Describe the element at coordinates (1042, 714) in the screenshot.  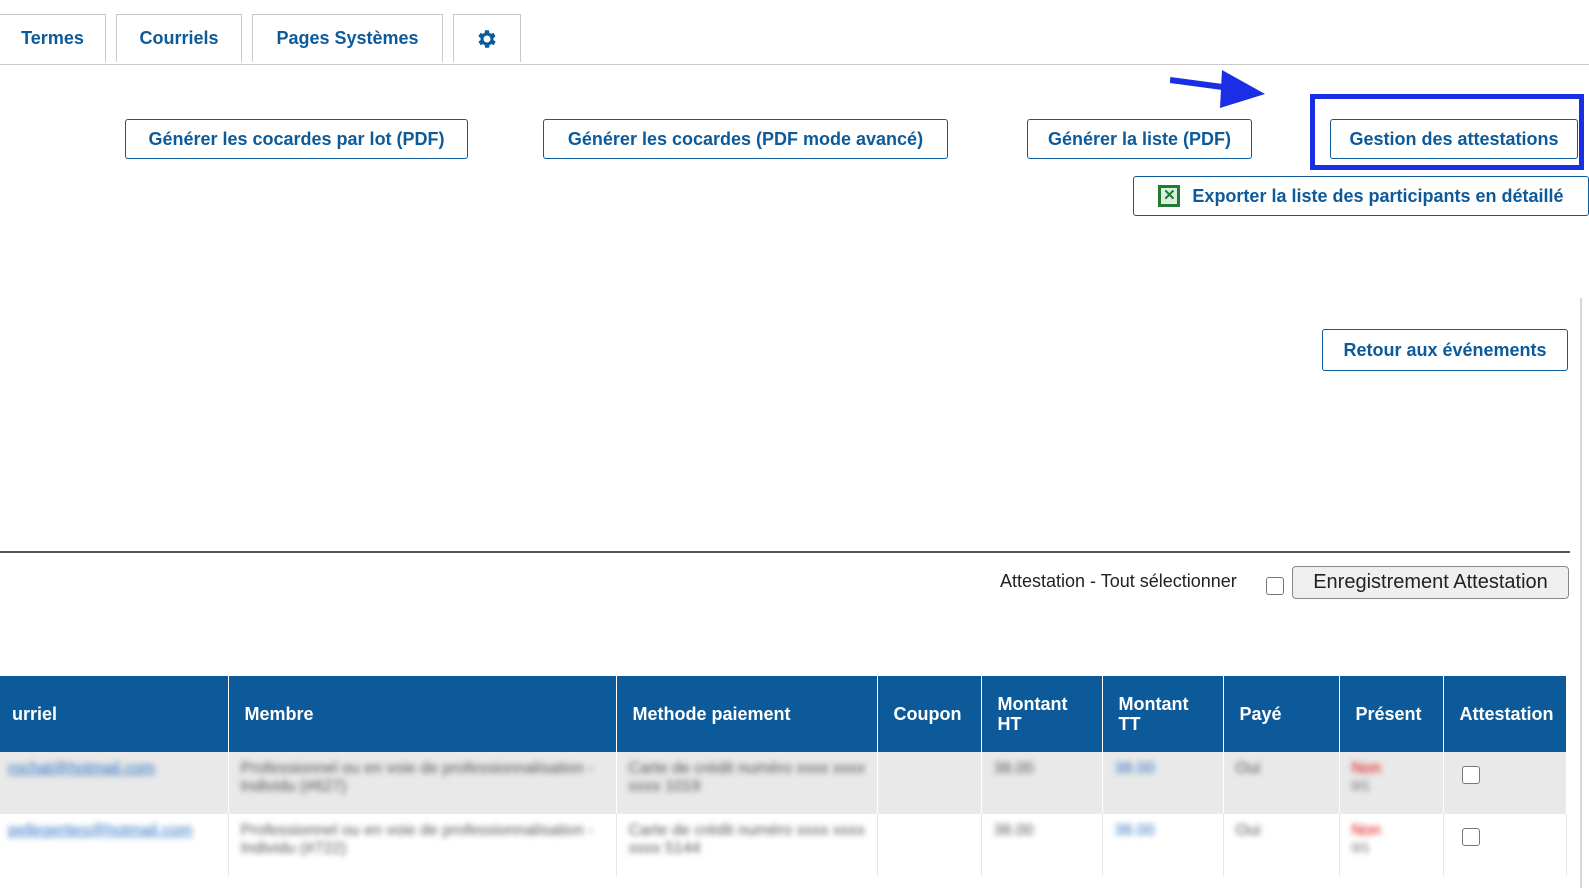
I see `column-header: Montant HT` at that location.